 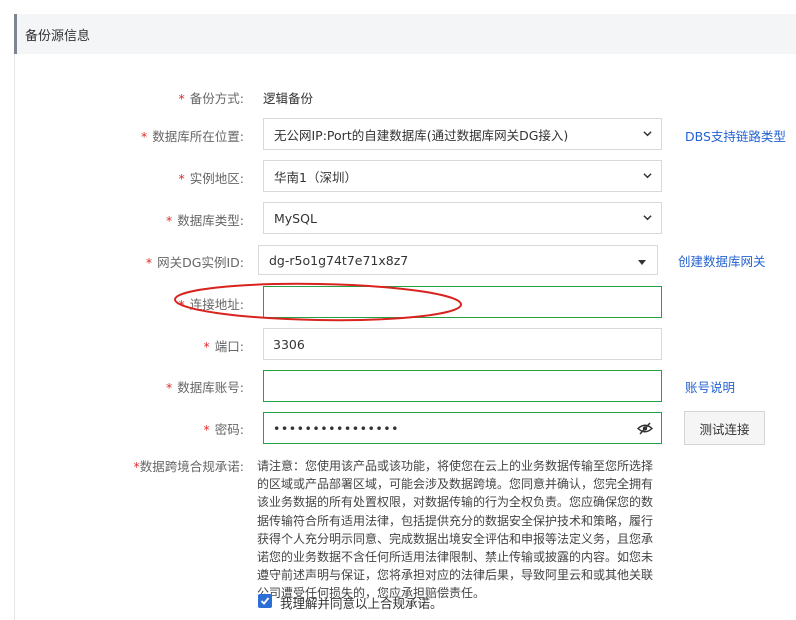 What do you see at coordinates (405, 34) in the screenshot?
I see `section-header: 备份源信息` at bounding box center [405, 34].